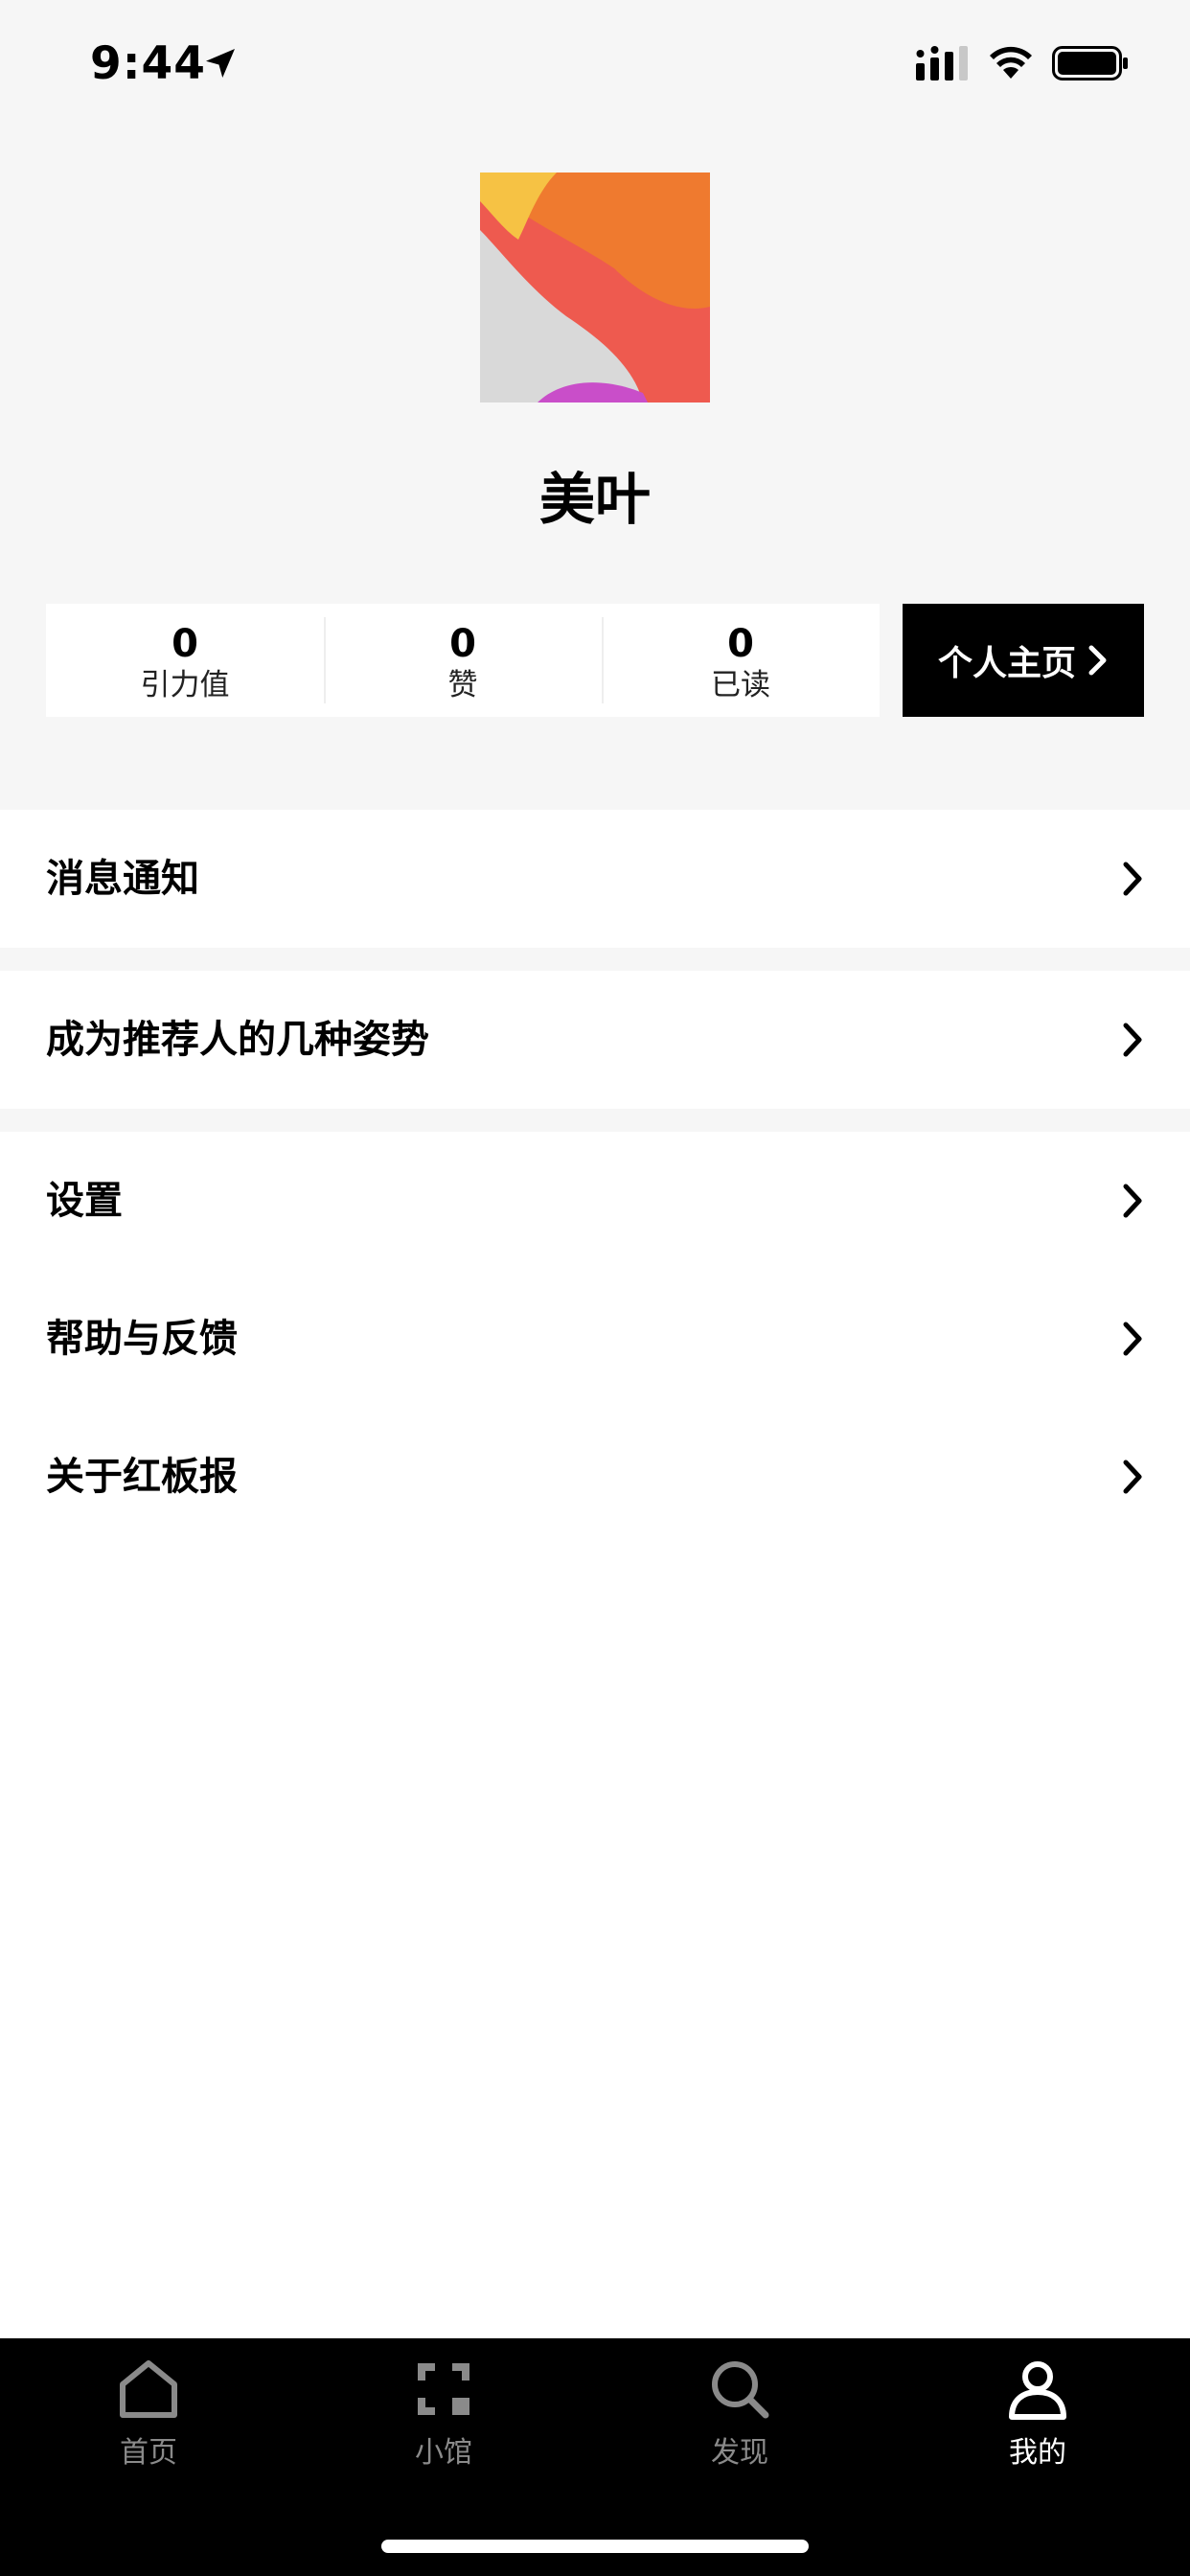  I want to click on tab-me: 我的, so click(1038, 2434).